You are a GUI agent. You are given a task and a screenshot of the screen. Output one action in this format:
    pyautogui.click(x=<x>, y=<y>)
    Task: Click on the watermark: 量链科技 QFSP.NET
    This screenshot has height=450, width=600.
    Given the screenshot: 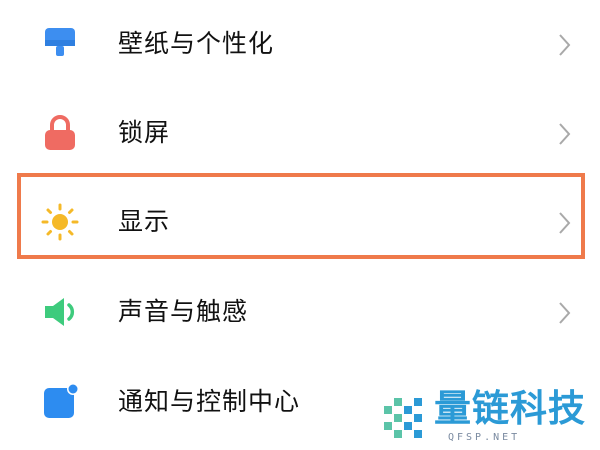 What is the action you would take?
    pyautogui.click(x=489, y=419)
    